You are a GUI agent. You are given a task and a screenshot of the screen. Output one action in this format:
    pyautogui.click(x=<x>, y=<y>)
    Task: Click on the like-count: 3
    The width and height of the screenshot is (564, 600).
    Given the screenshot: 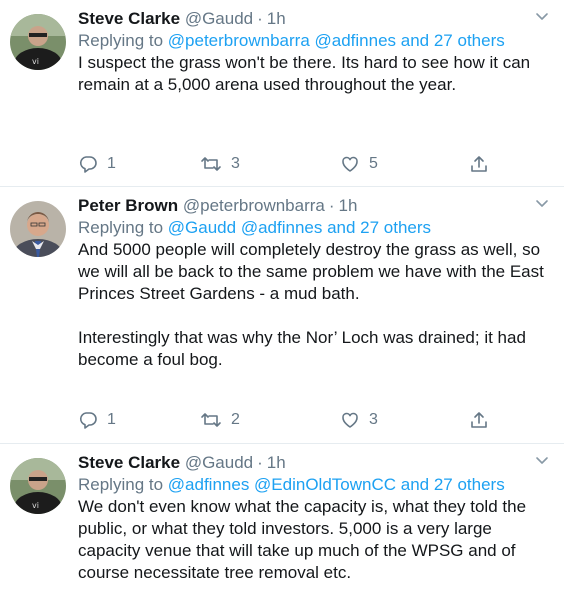 What is the action you would take?
    pyautogui.click(x=373, y=419)
    